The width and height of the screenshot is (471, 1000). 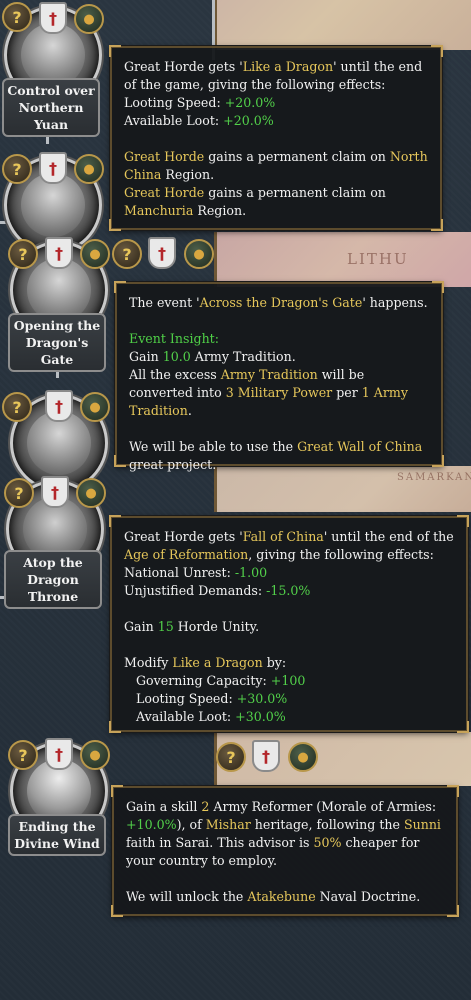 What do you see at coordinates (59, 303) in the screenshot?
I see `mission-opening-the-dragons-gate: ? † ● Opening the Dragon's Gate` at bounding box center [59, 303].